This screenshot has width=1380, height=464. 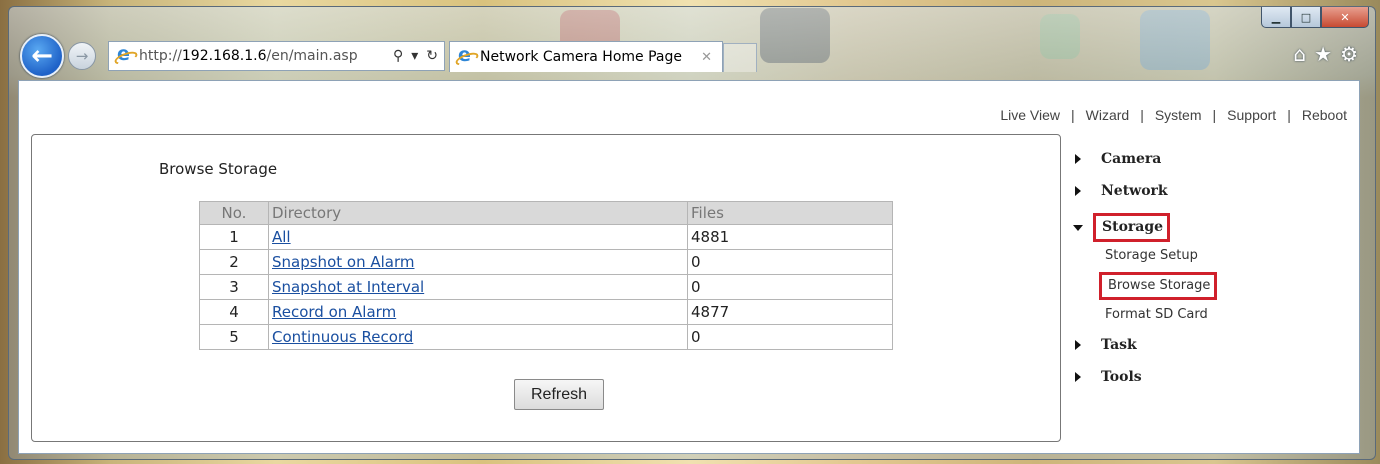 I want to click on header-directory: Directory, so click(x=478, y=213).